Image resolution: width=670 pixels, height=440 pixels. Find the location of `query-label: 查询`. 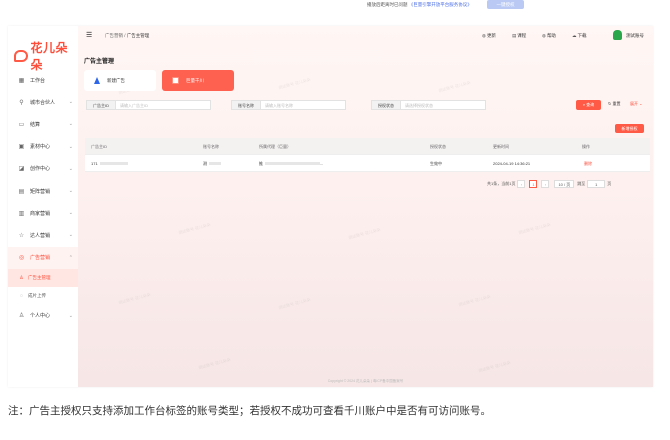

query-label: 查询 is located at coordinates (590, 104).